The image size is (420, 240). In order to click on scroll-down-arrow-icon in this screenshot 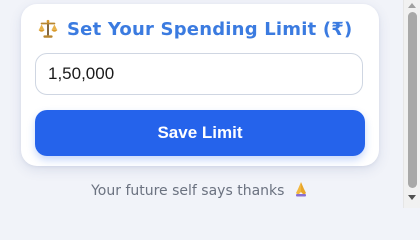, I will do `click(412, 197)`.